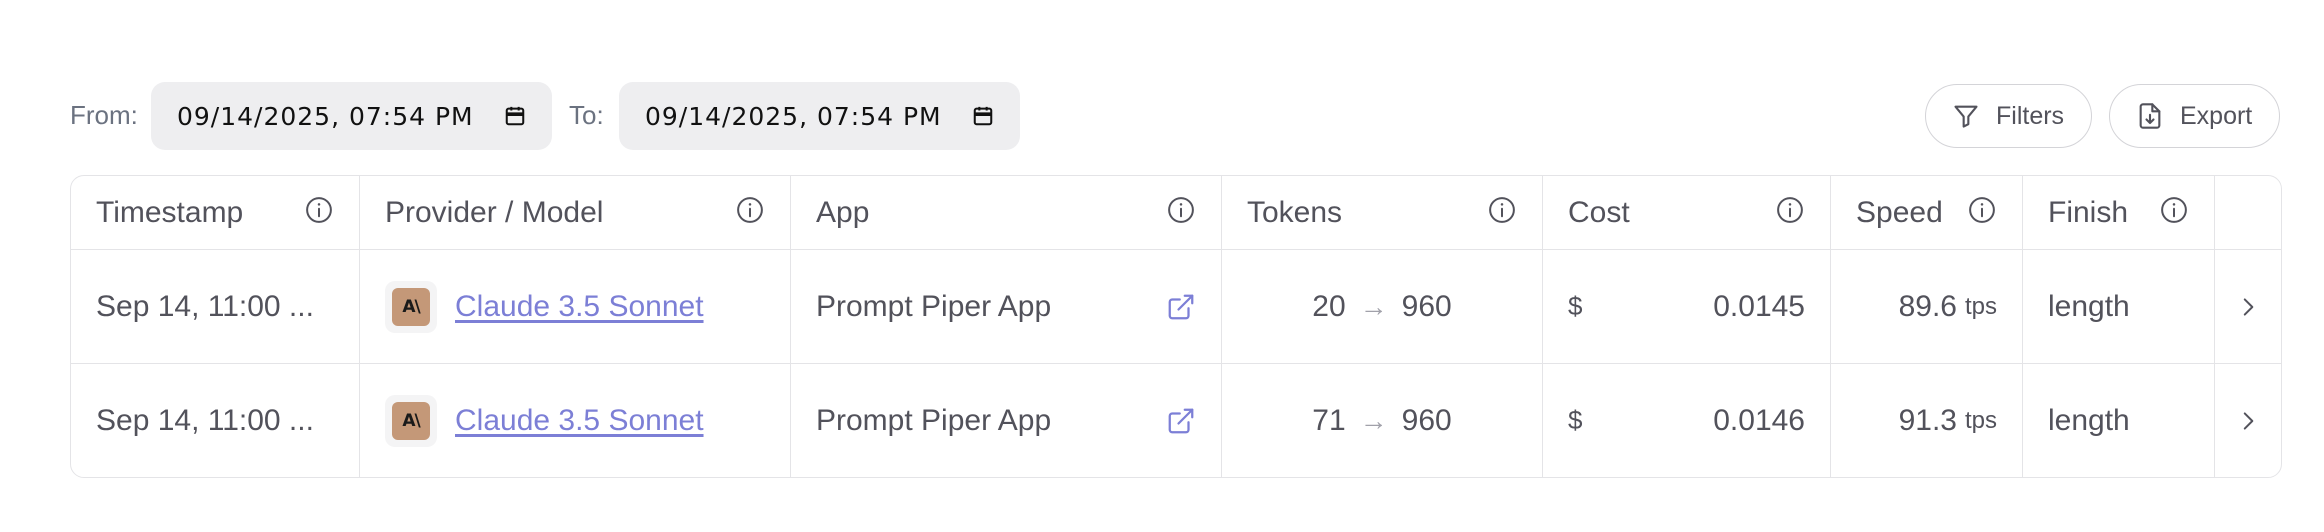 This screenshot has height=532, width=2324. Describe the element at coordinates (2088, 212) in the screenshot. I see `header-finish-label: Finish` at that location.